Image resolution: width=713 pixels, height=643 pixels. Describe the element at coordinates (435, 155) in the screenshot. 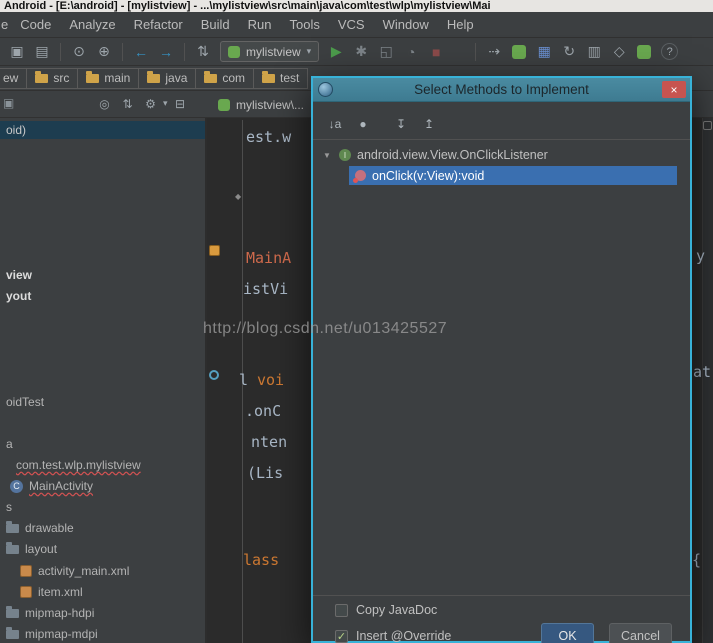

I see `tree-node-interface: ▼ I android.view.View.OnClickListener` at that location.